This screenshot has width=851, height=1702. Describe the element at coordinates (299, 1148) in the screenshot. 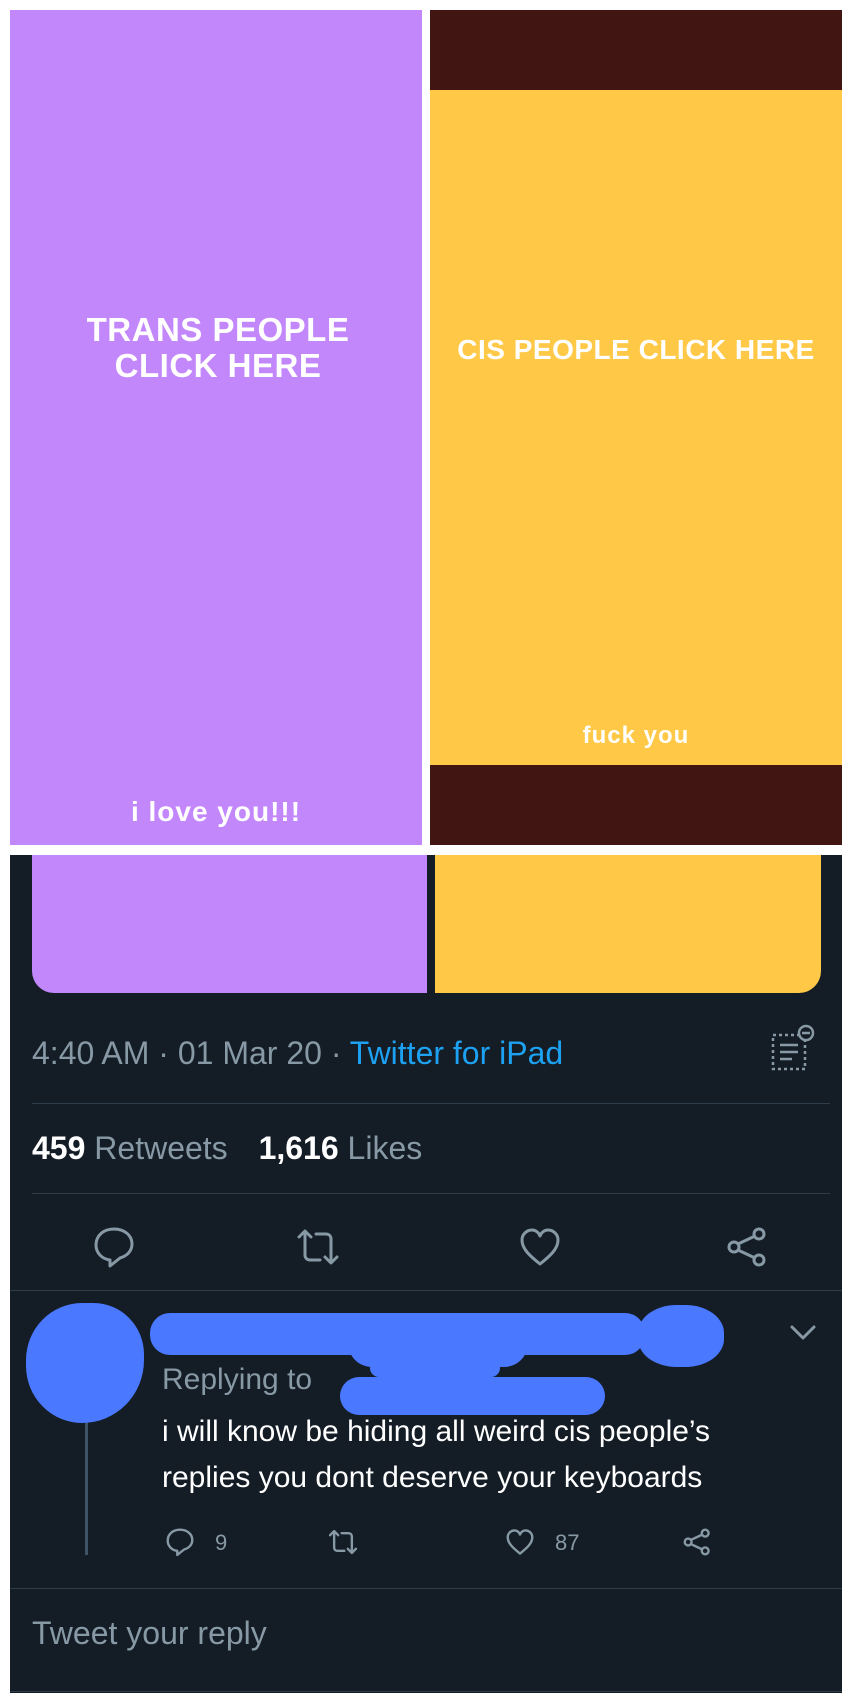

I see `likes-count: 1,616` at that location.